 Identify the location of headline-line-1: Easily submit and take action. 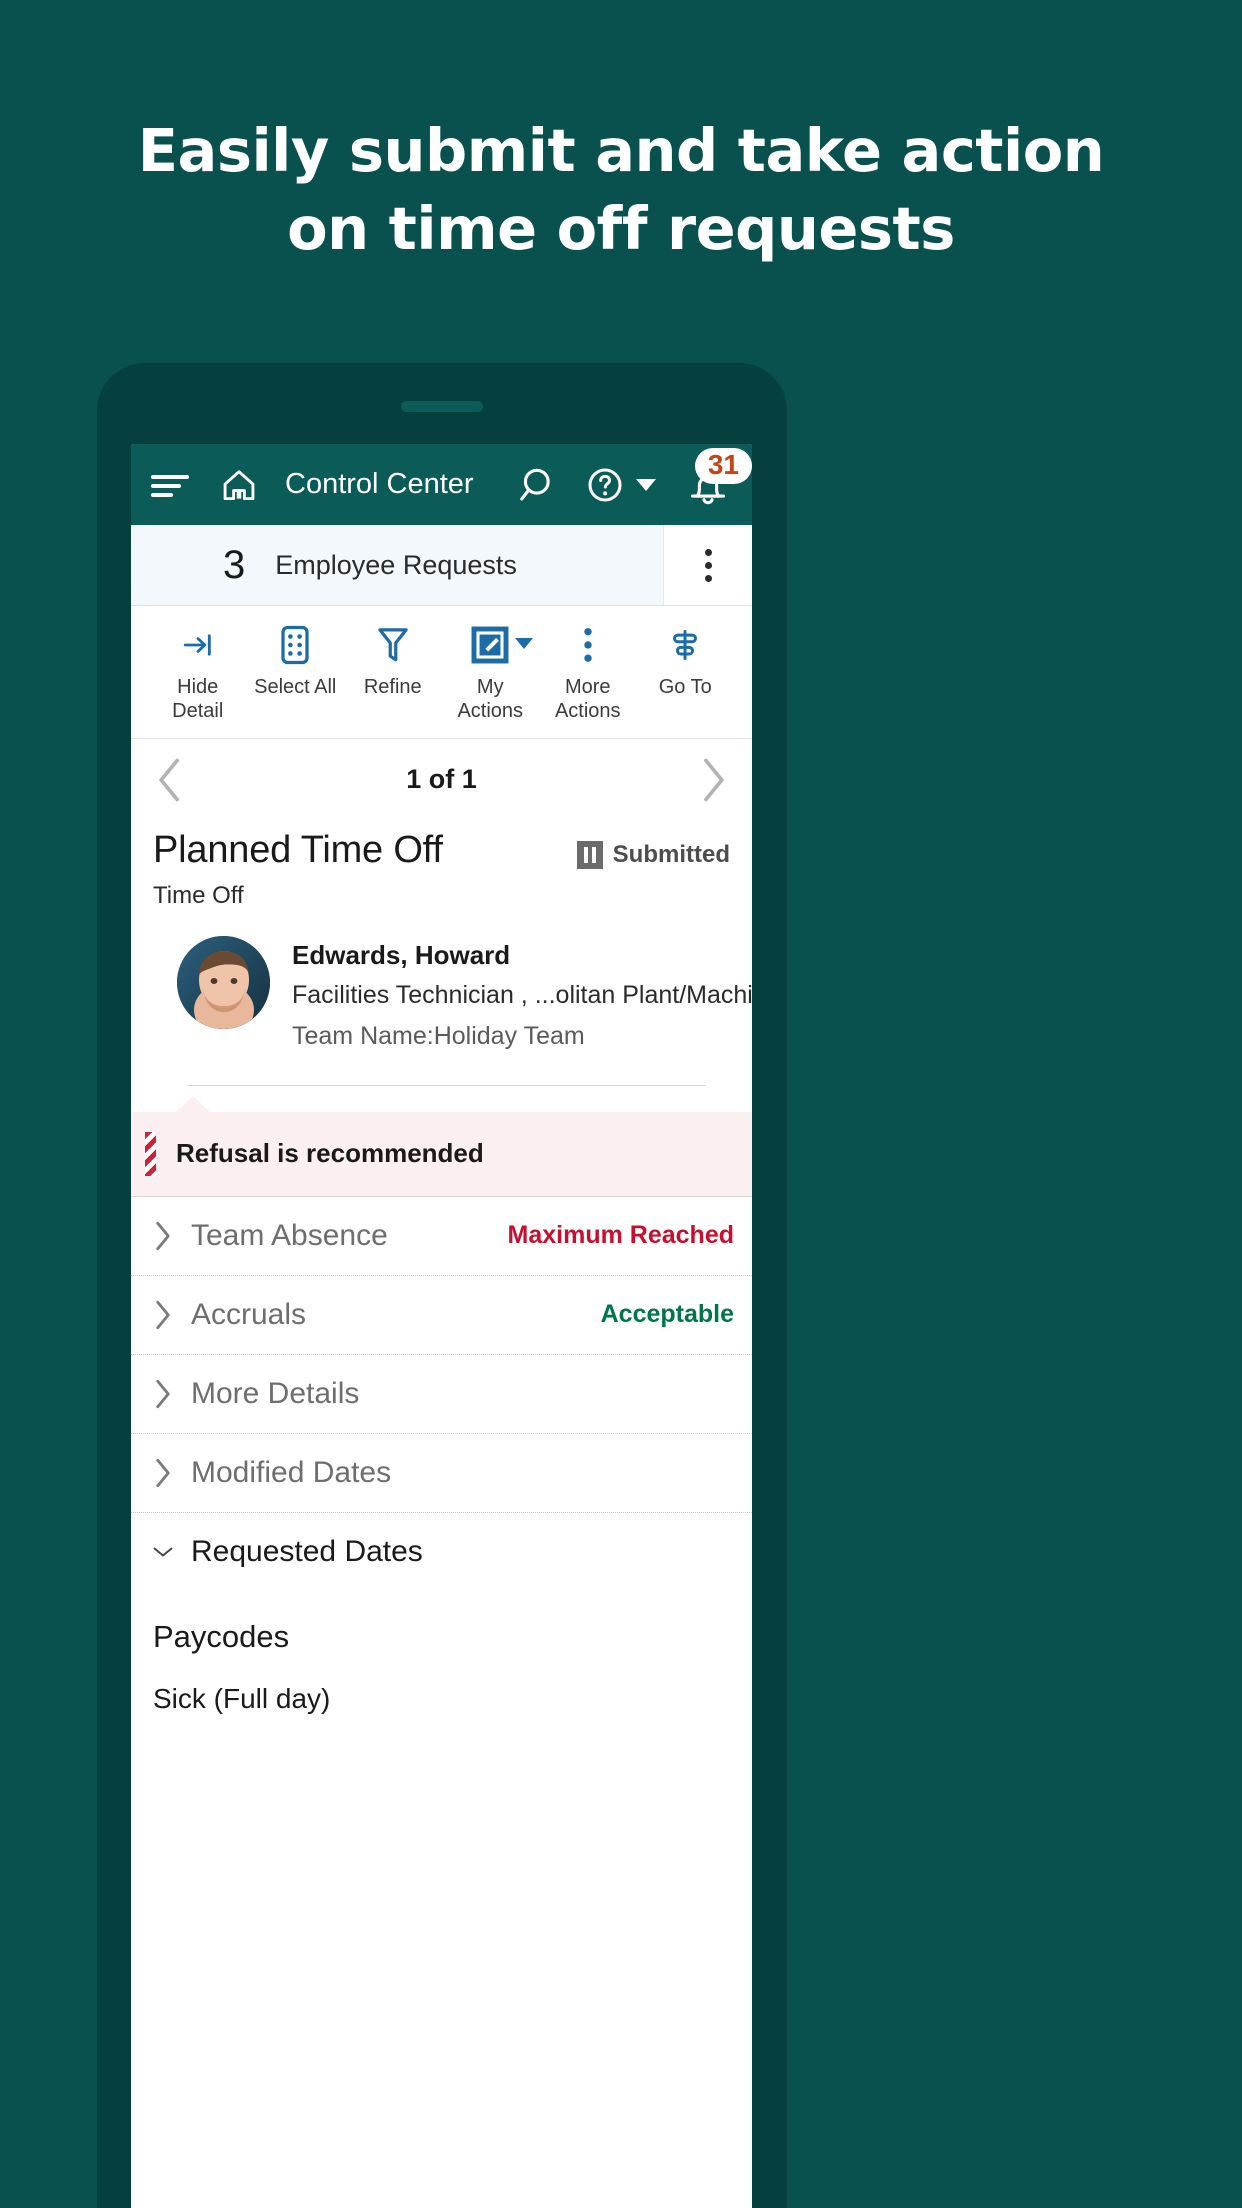
(621, 150).